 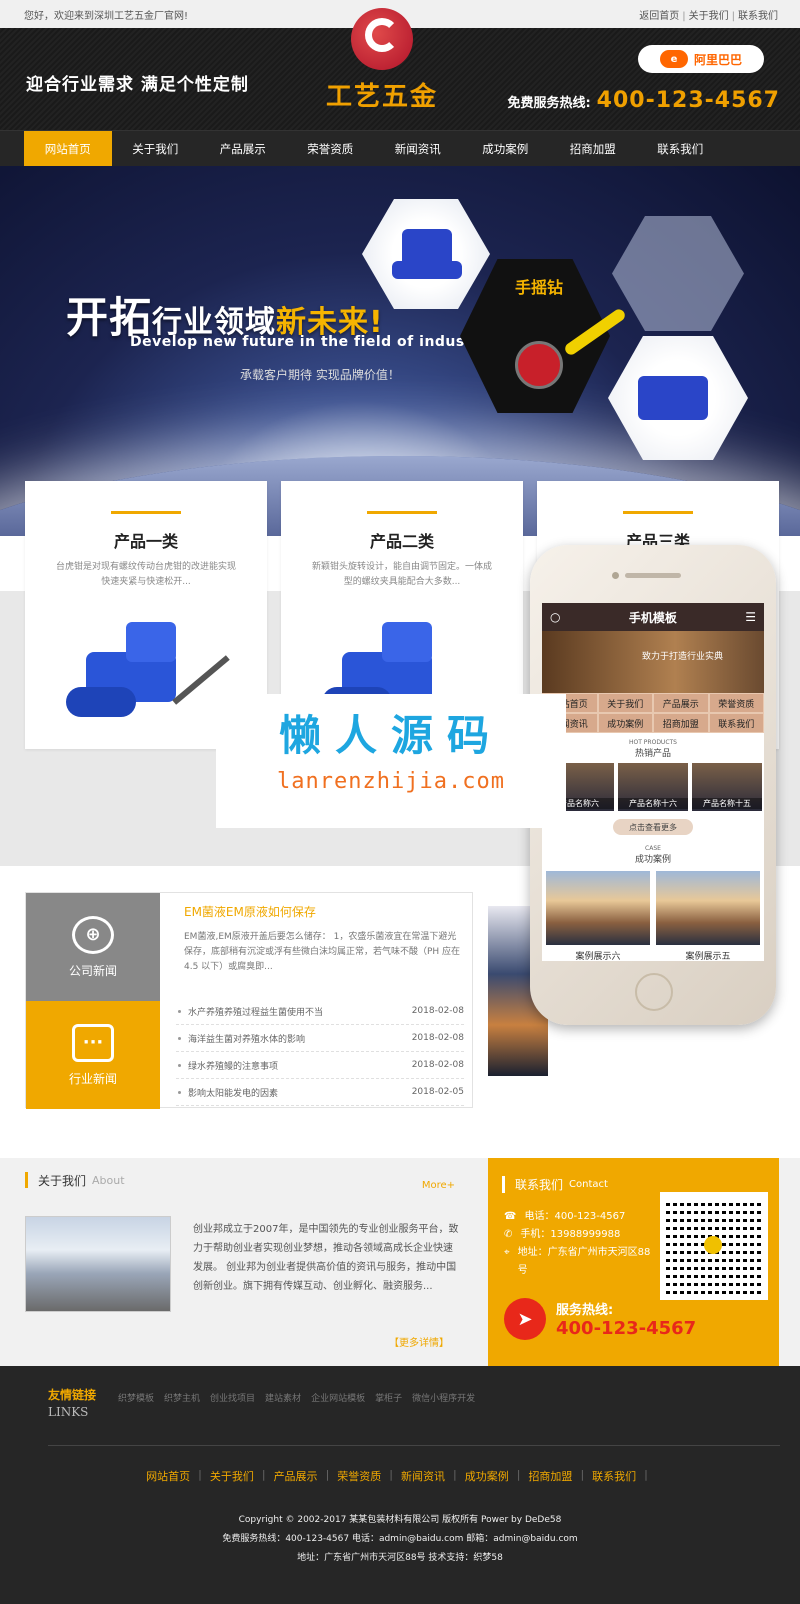 I want to click on friend-links-list: 织梦模板 织梦主机 创业找项目 建站素材 企业网站模板 掌柜子 微信小程序开发, so click(x=296, y=1397).